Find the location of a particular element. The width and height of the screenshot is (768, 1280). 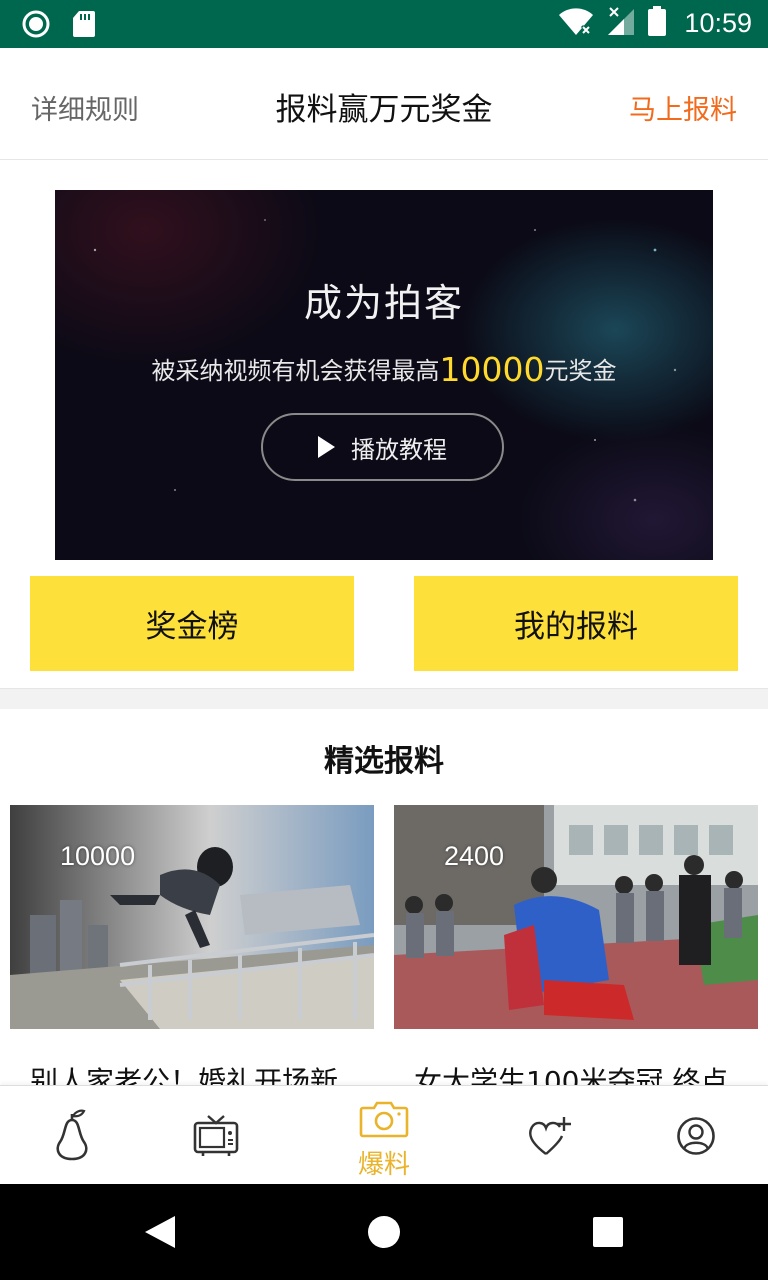

record-icon is located at coordinates (36, 26).